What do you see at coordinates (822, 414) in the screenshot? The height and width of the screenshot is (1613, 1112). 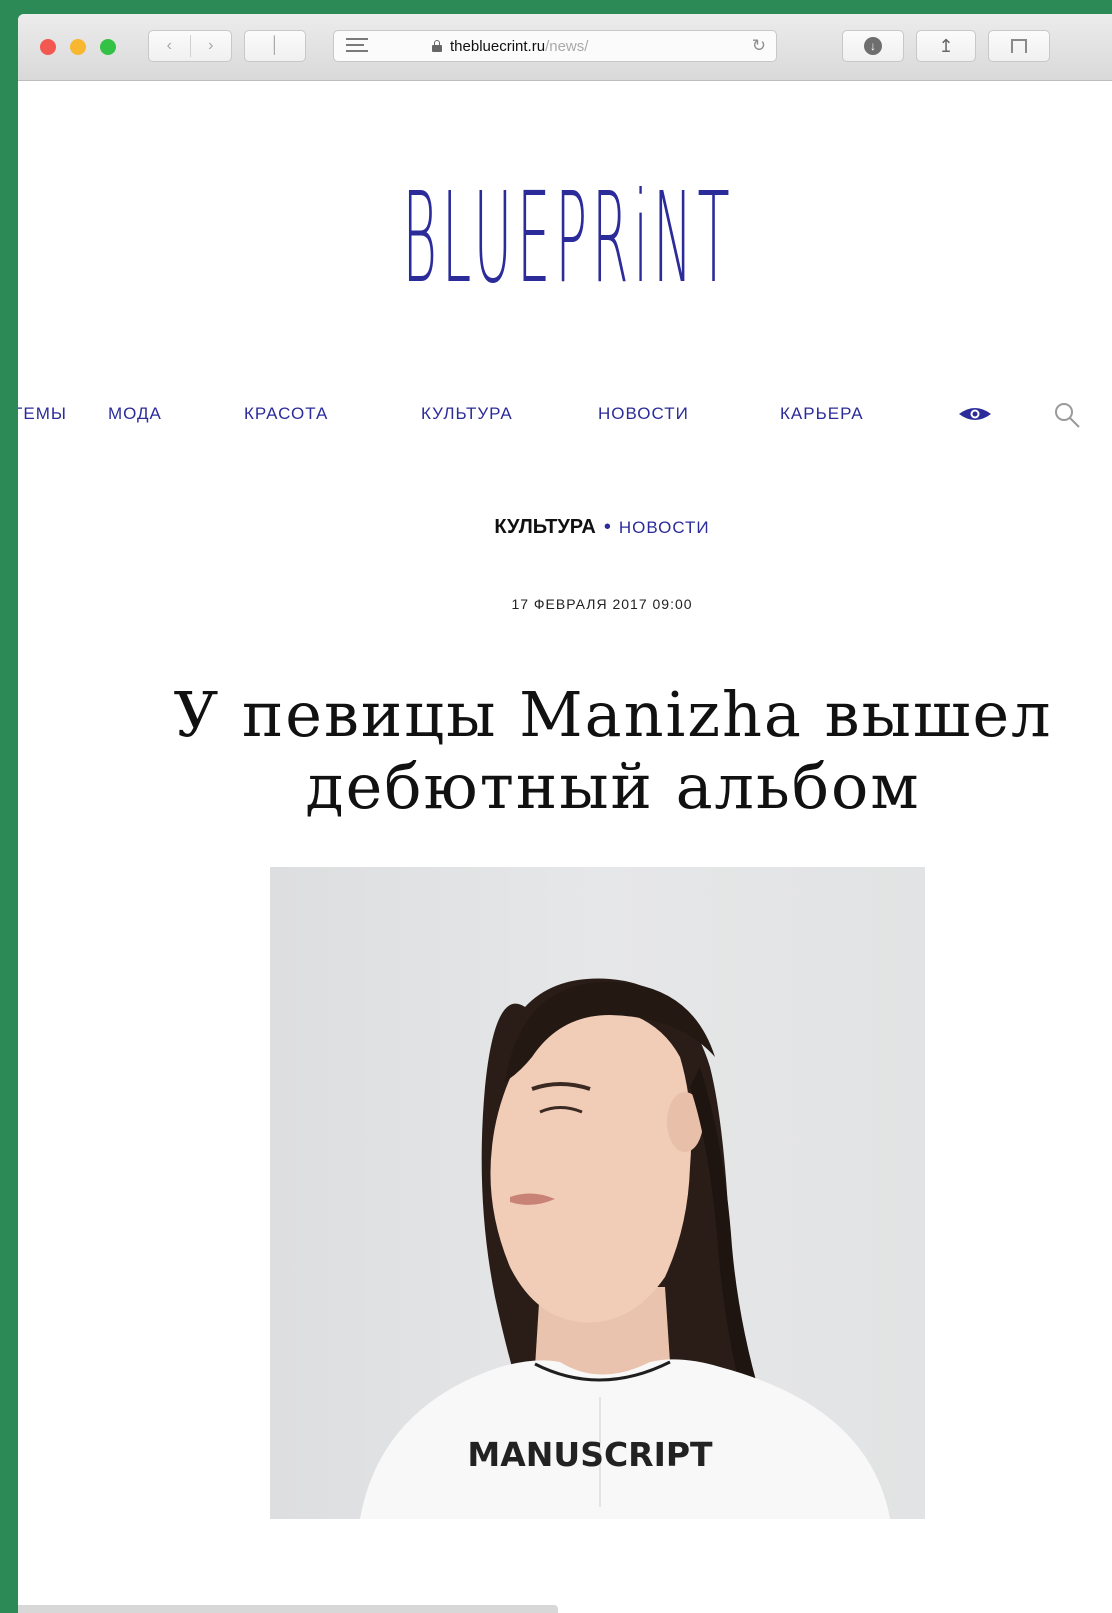 I see `nav-item-career: КАРЬЕРА` at bounding box center [822, 414].